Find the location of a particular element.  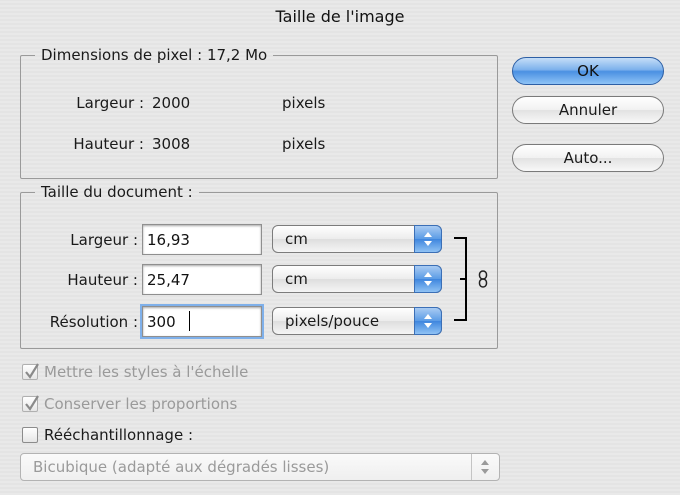

doc-width-label: Largeur : is located at coordinates (104, 240).